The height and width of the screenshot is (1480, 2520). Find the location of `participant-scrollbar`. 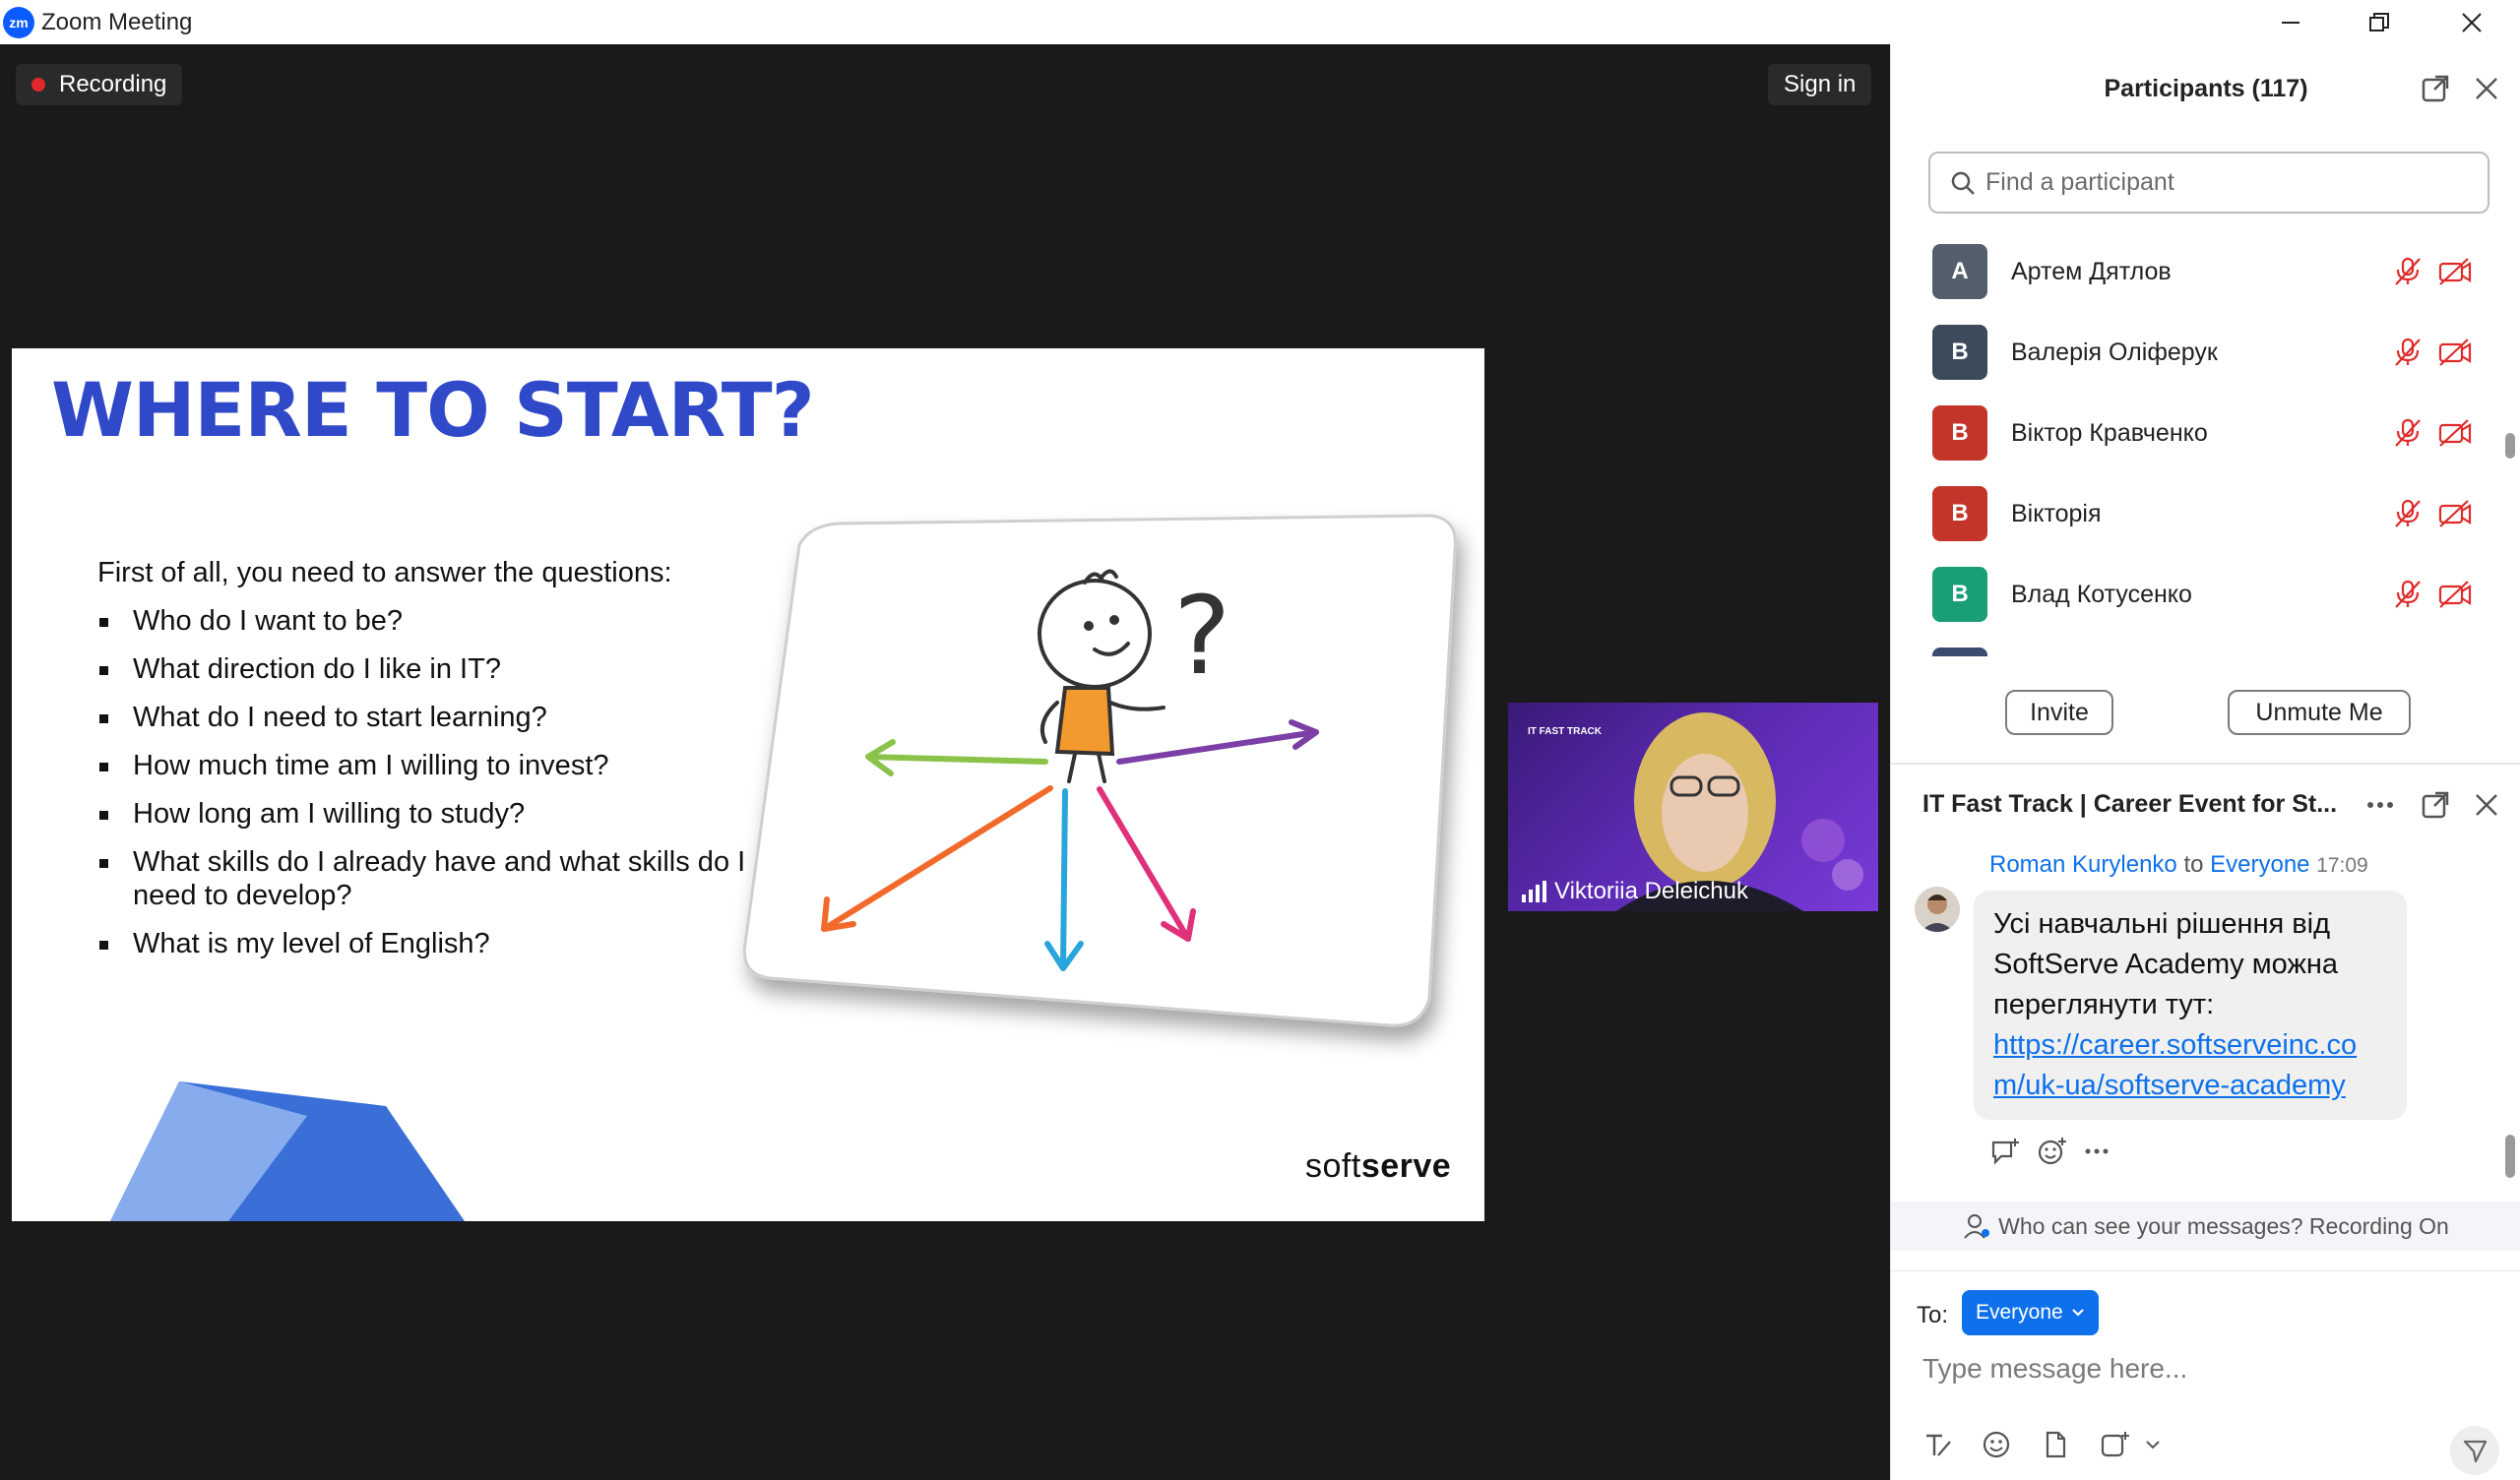

participant-scrollbar is located at coordinates (2510, 446).